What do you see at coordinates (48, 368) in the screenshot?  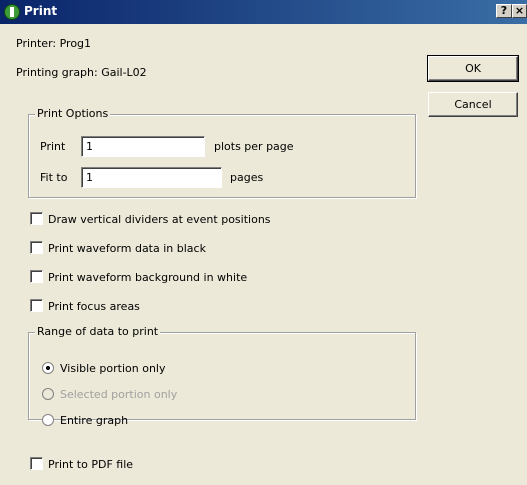 I see `visible-portion-radio` at bounding box center [48, 368].